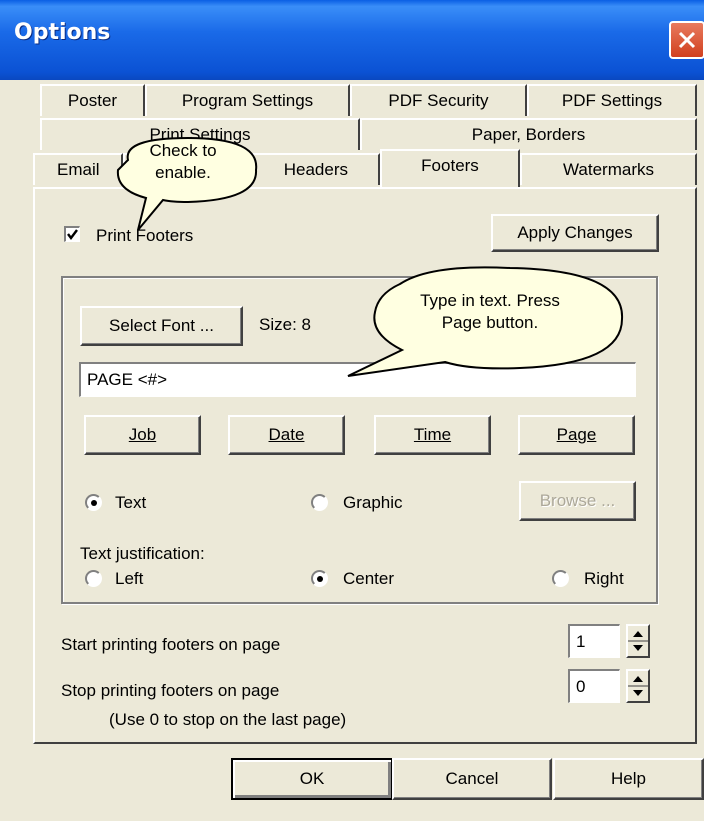 Image resolution: width=704 pixels, height=821 pixels. I want to click on graphic-radio-label: Graphic, so click(373, 502).